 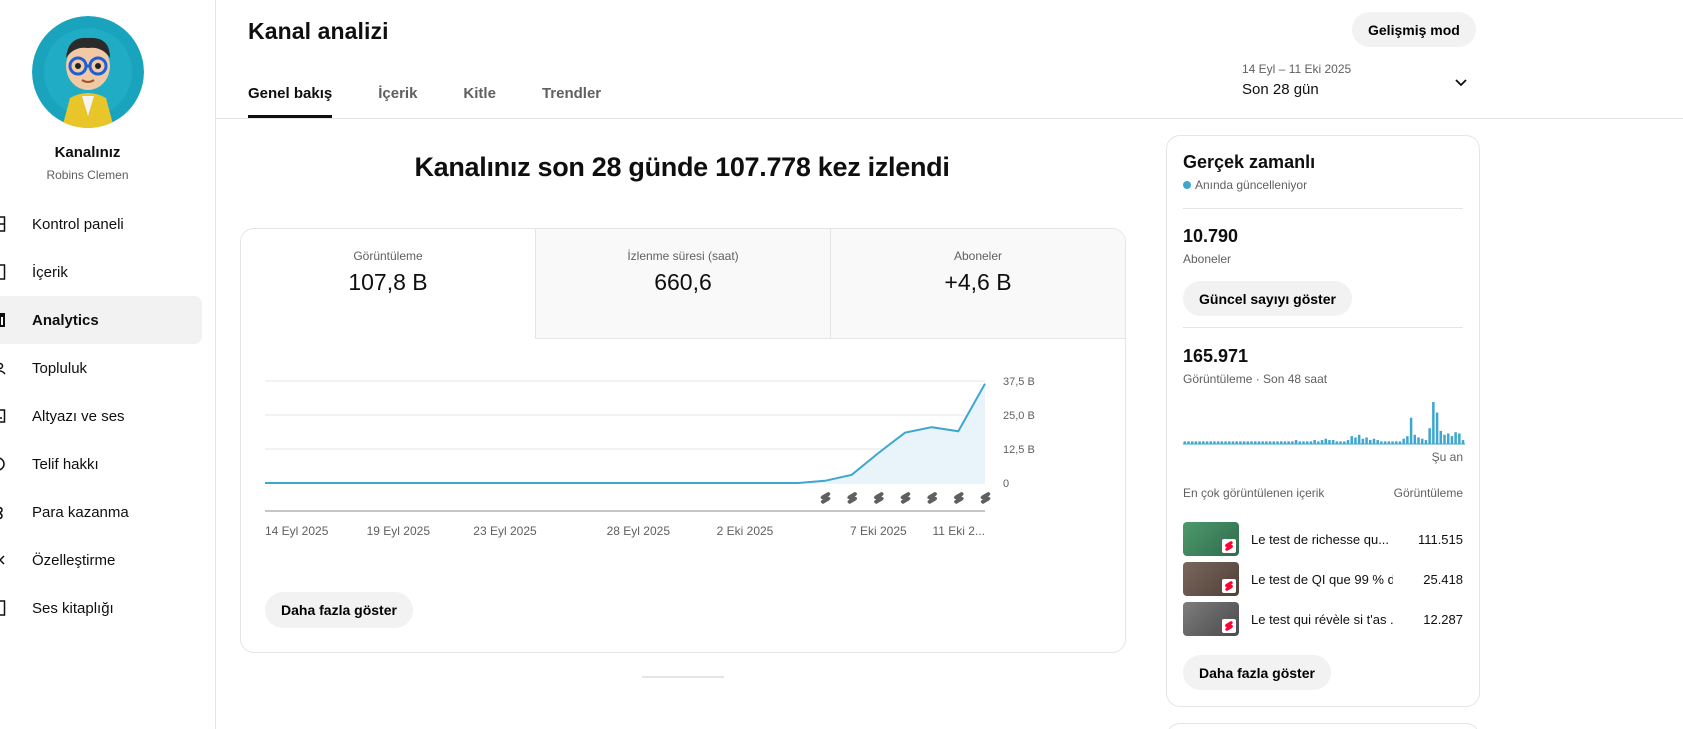 I want to click on sidebar-item-community: Topluluk, so click(x=101, y=368).